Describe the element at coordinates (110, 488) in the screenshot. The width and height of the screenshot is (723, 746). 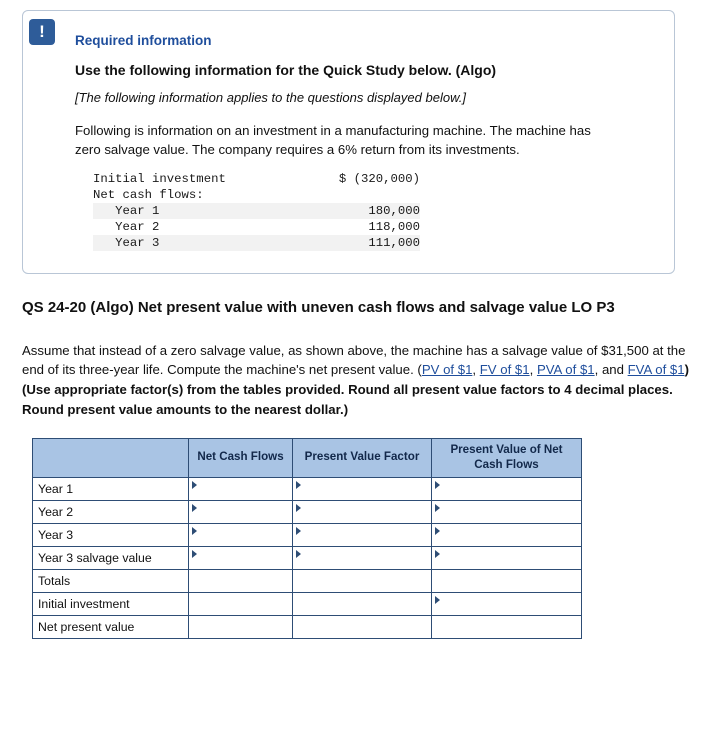
I see `row-label-year-1: Year 1` at that location.